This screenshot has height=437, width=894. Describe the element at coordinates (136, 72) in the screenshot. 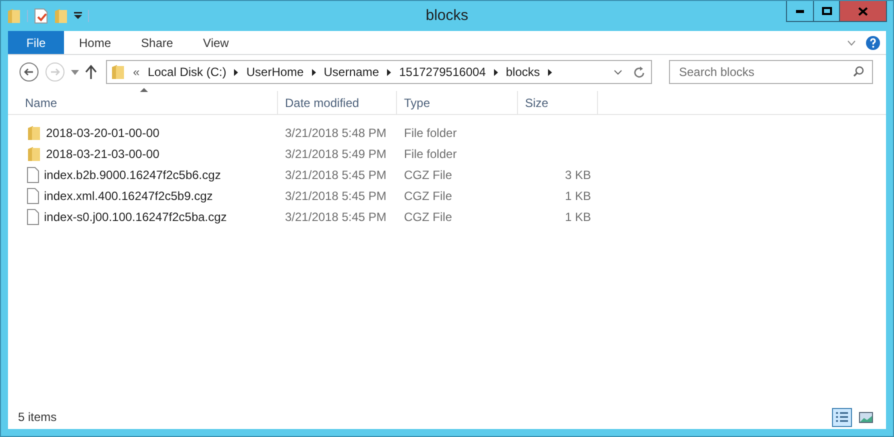

I see `overflow-chevrons: «` at that location.